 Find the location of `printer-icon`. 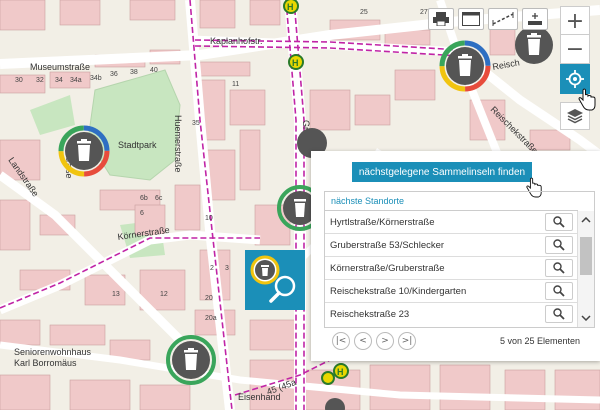

printer-icon is located at coordinates (441, 19).